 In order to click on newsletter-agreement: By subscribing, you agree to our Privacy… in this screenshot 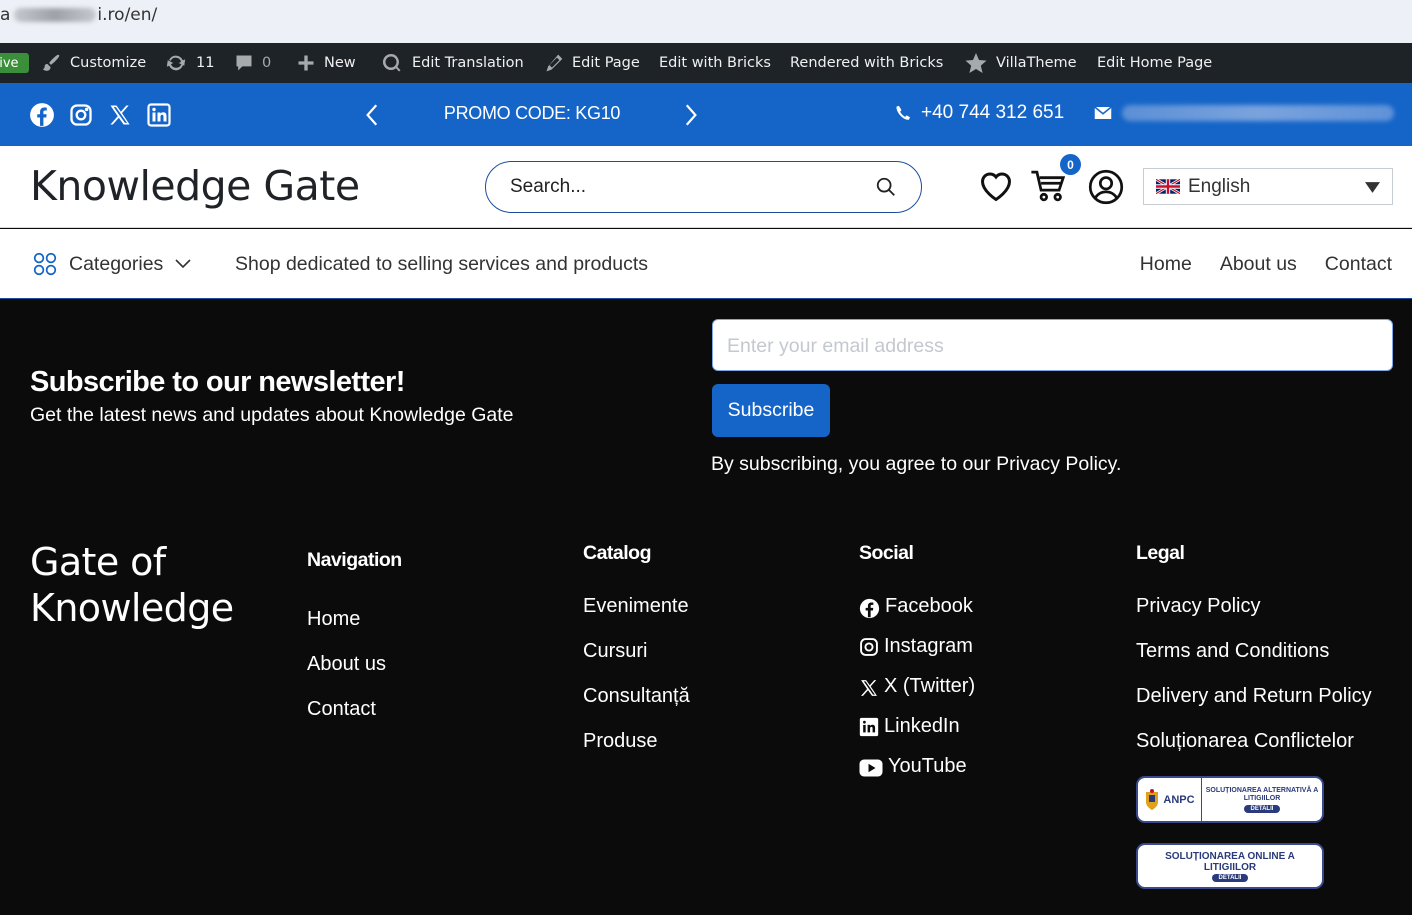, I will do `click(916, 464)`.